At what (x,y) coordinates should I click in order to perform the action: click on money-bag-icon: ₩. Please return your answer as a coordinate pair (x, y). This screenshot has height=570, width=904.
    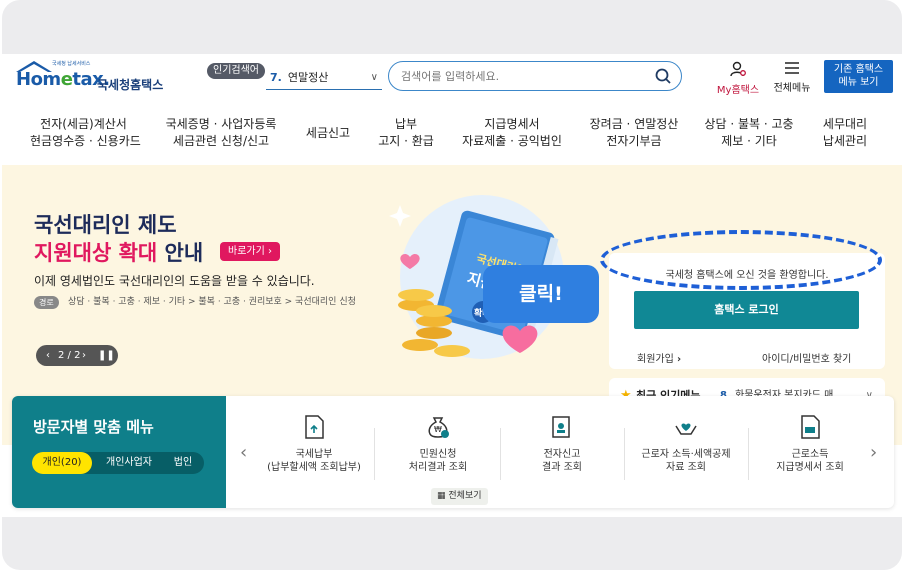
    Looking at the image, I should click on (438, 427).